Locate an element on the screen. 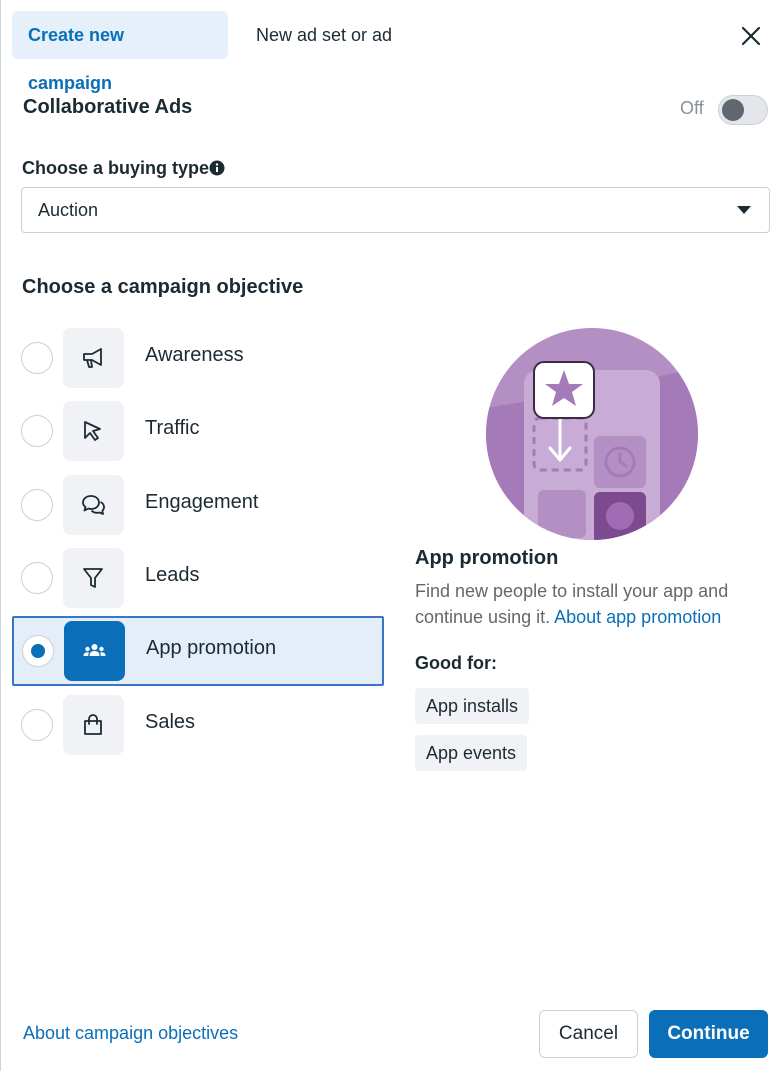 The width and height of the screenshot is (781, 1071). objective-option-app-promotion: App promotion is located at coordinates (198, 651).